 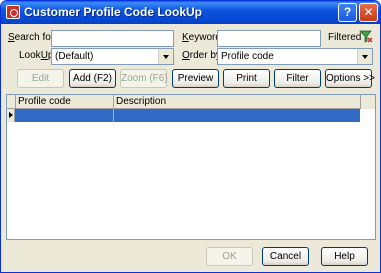 I want to click on grid-header: Profile code Description, so click(x=191, y=102).